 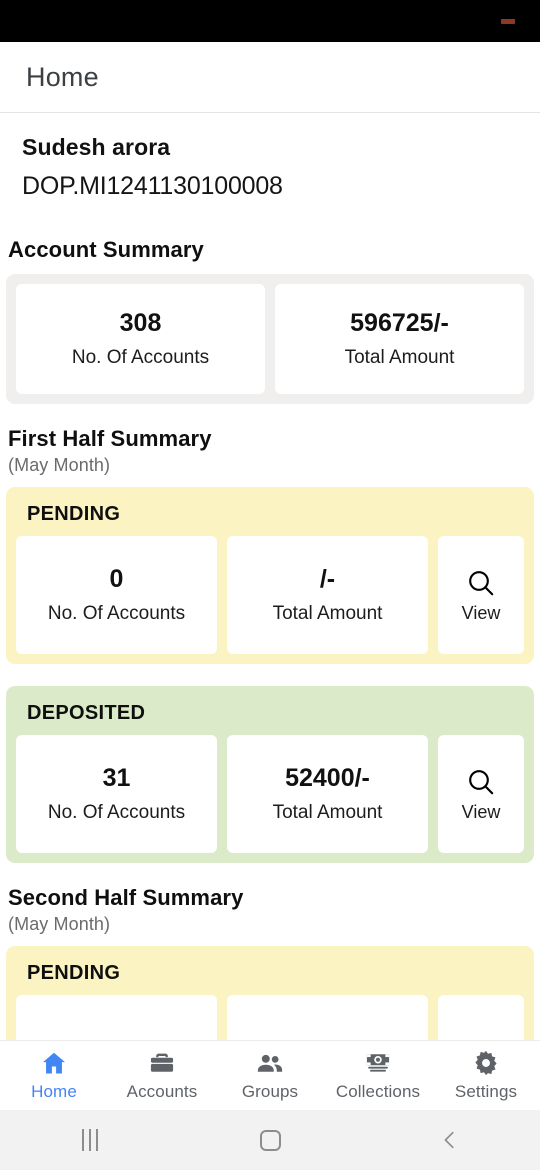 I want to click on tab-label: Home, so click(x=54, y=1091).